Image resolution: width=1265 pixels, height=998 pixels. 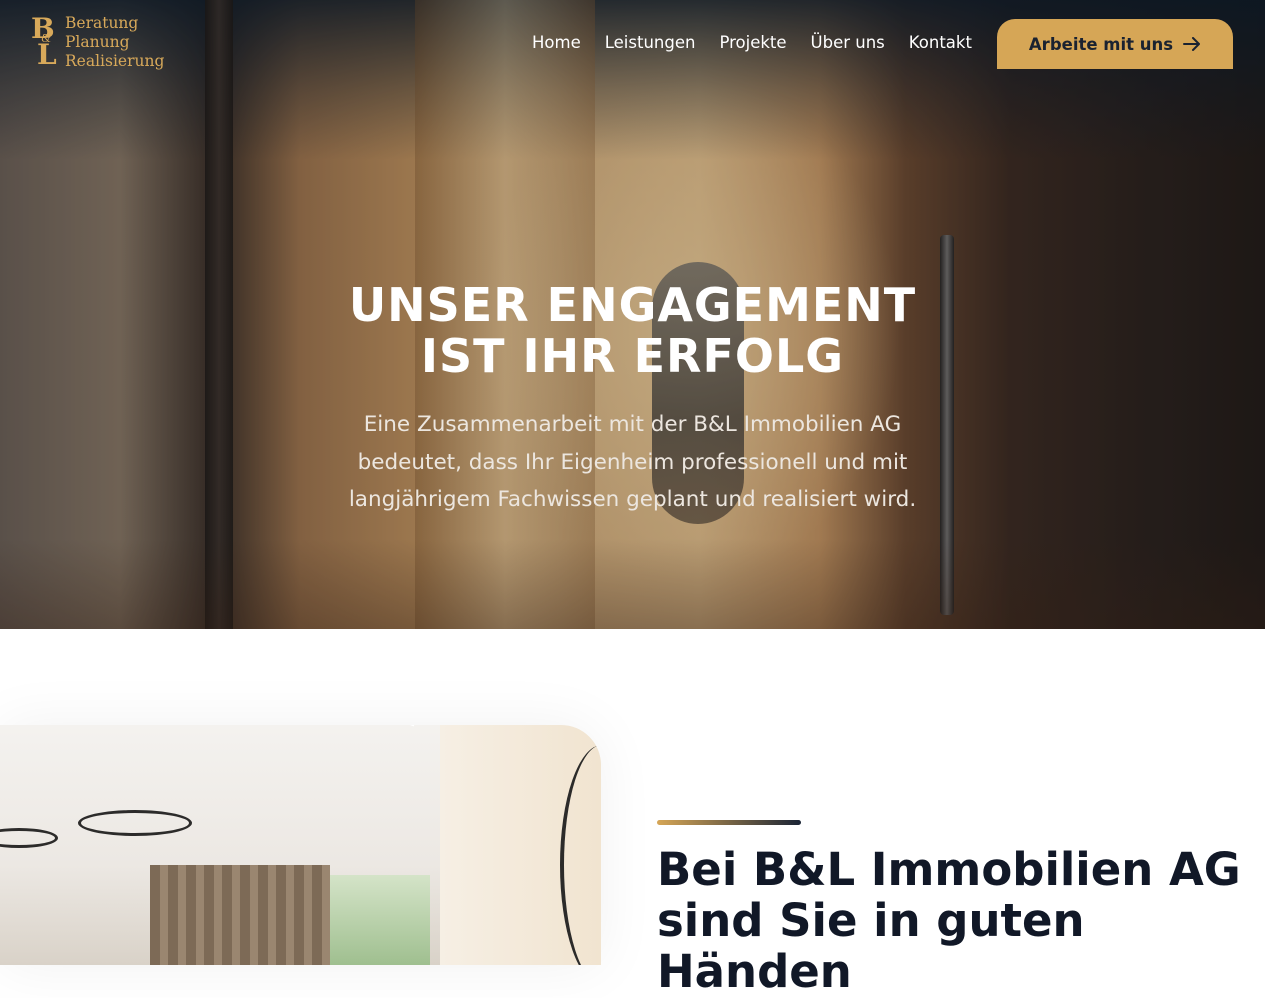 What do you see at coordinates (632, 305) in the screenshot?
I see `hero-title-line-1: UNSER ENGAGEMENT` at bounding box center [632, 305].